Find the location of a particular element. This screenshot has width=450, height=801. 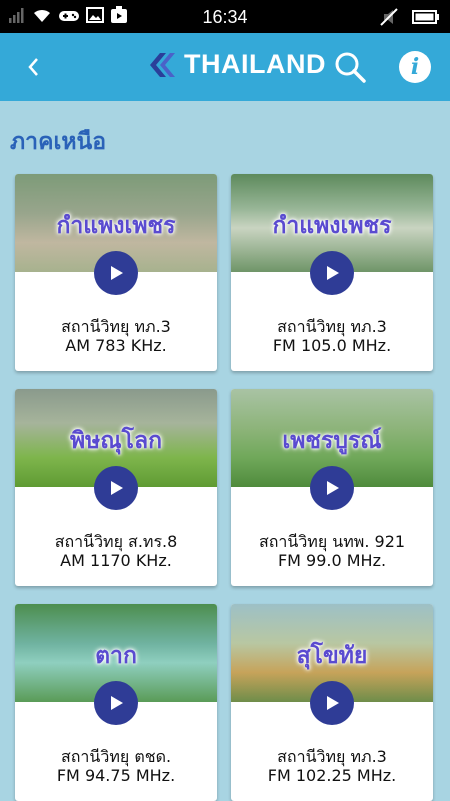

chevron-left-icon is located at coordinates (33, 67).